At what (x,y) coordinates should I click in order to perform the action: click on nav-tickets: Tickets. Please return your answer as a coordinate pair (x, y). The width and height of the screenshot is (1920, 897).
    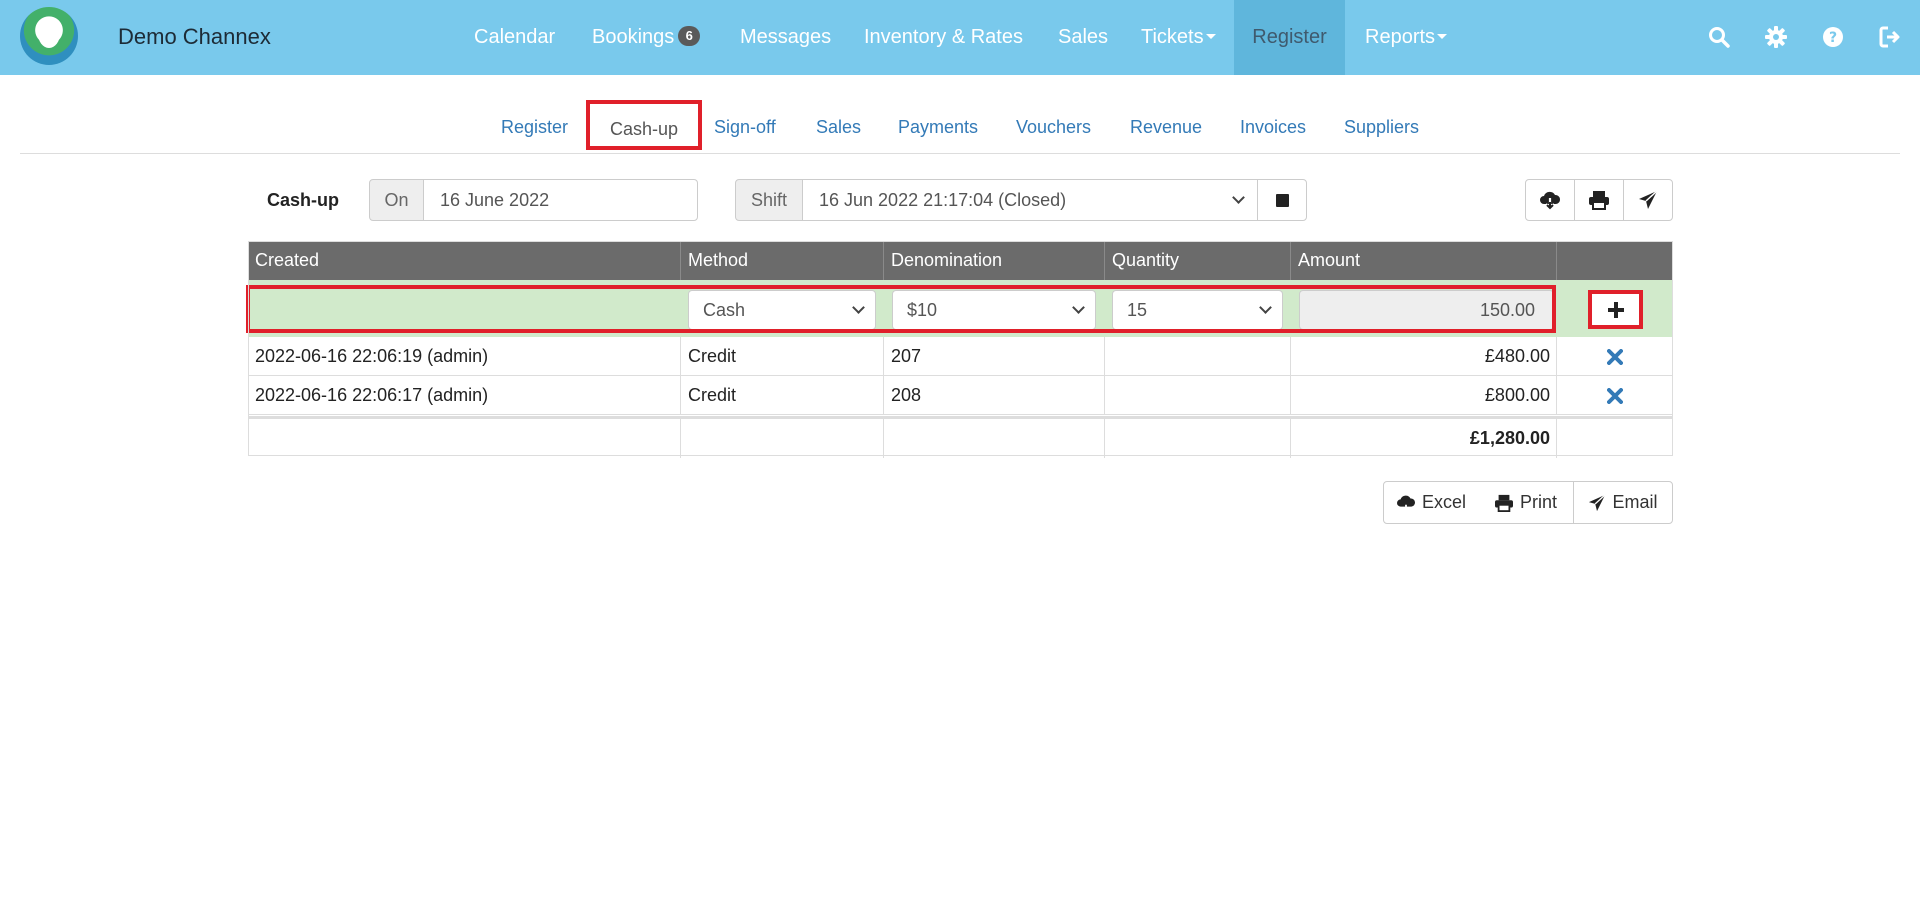
    Looking at the image, I should click on (1178, 37).